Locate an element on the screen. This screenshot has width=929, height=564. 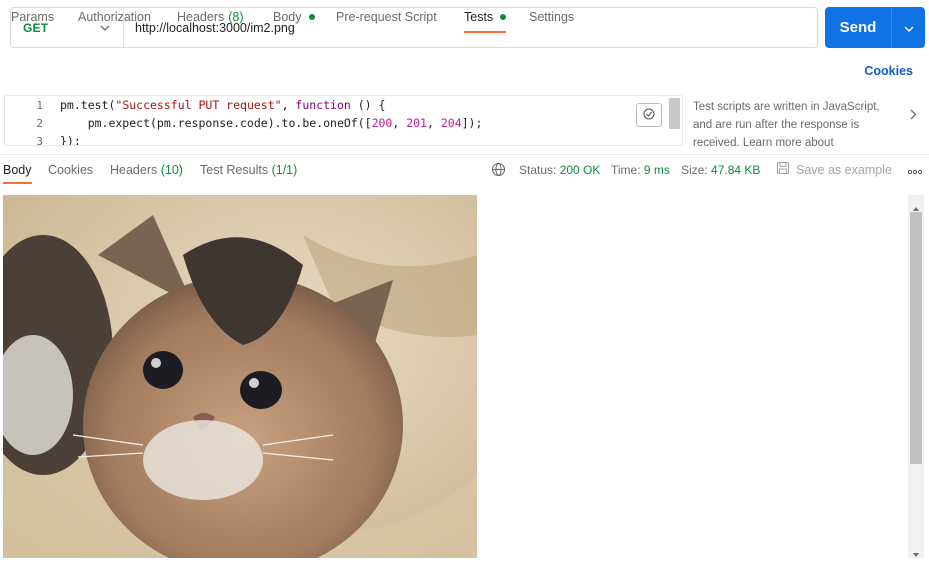
send-options-button is located at coordinates (908, 27).